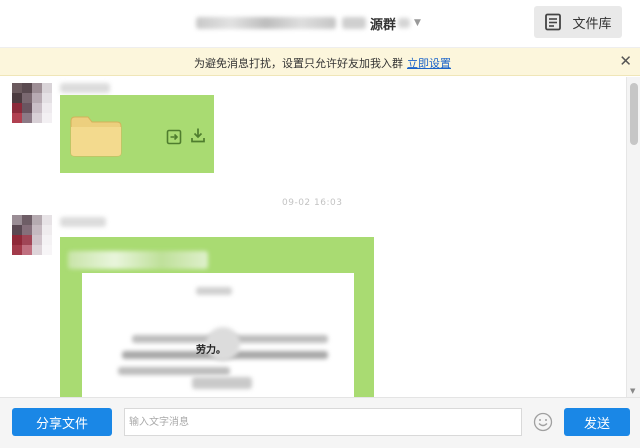 The width and height of the screenshot is (640, 448). Describe the element at coordinates (543, 422) in the screenshot. I see `emoji-icon` at that location.